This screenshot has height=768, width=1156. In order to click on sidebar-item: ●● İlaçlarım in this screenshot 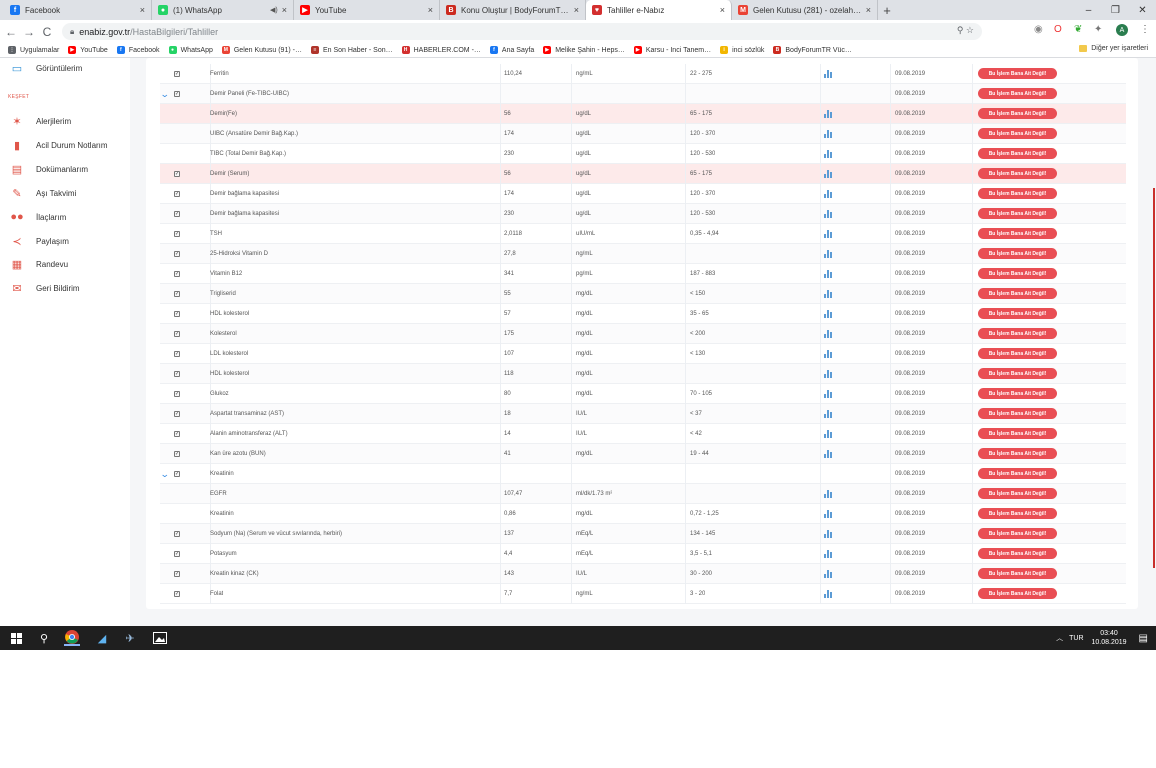, I will do `click(38, 217)`.